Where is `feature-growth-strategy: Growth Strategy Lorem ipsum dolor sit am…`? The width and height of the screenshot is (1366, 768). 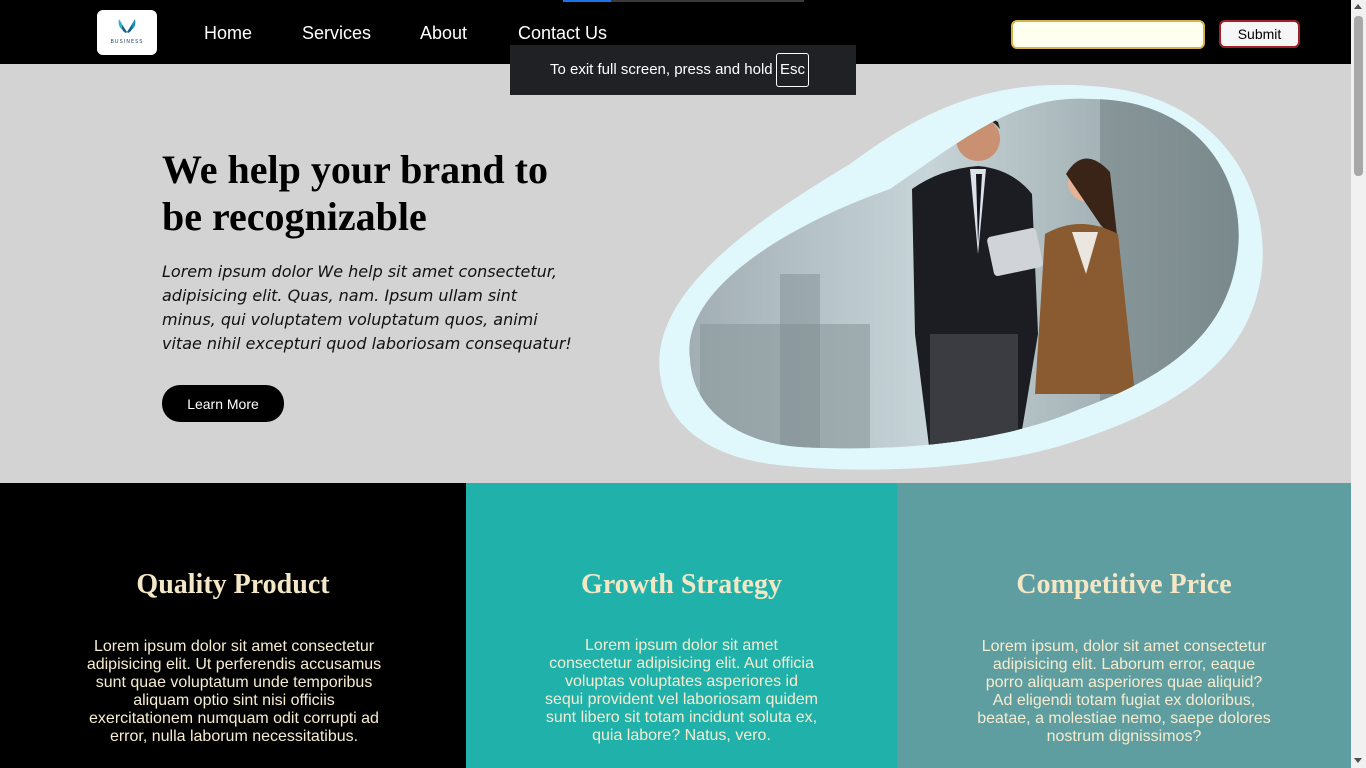 feature-growth-strategy: Growth Strategy Lorem ipsum dolor sit am… is located at coordinates (681, 625).